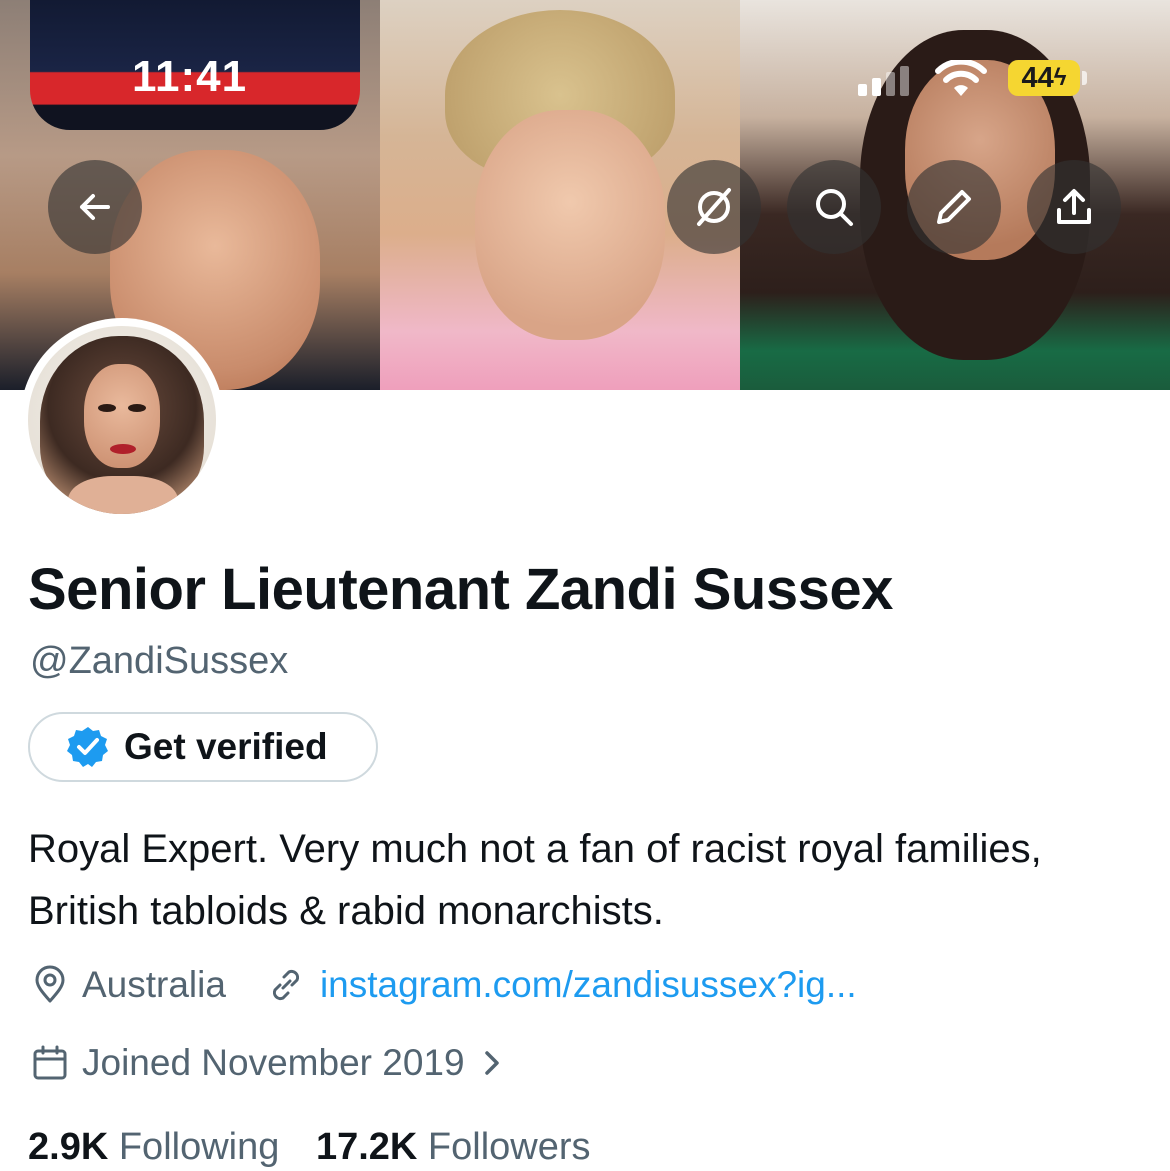 This screenshot has width=1170, height=1171. I want to click on search-icon, so click(834, 207).